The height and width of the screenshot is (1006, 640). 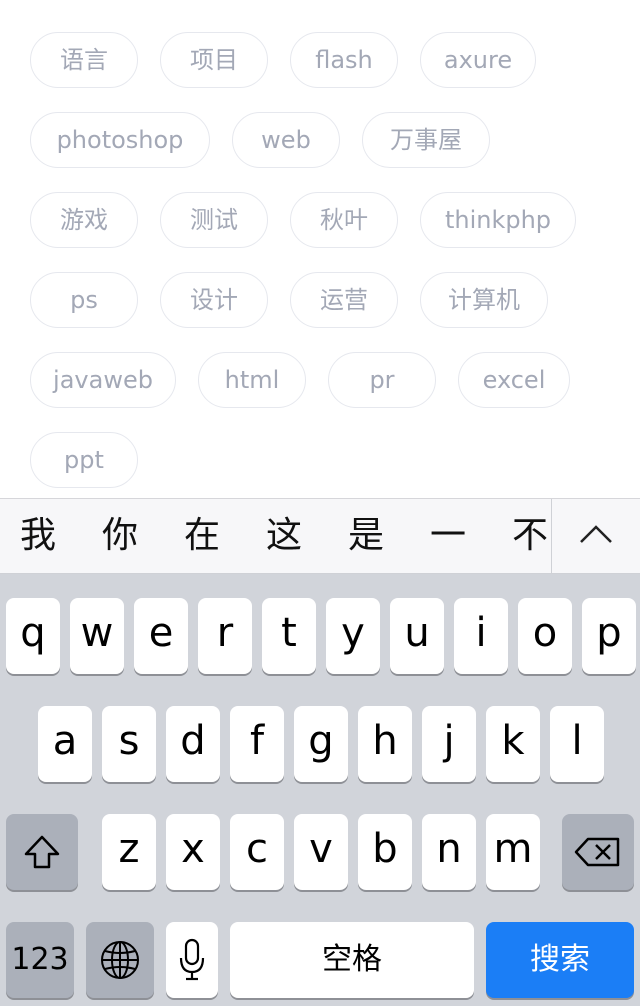 I want to click on chevron-up-icon, so click(x=596, y=522).